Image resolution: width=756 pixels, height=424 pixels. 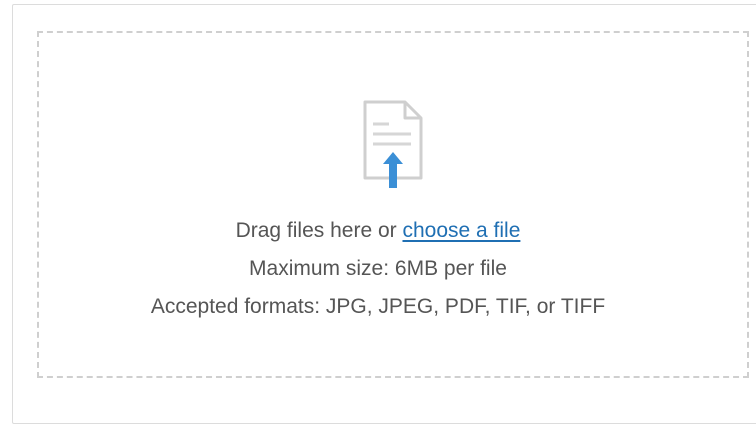 I want to click on drag-prompt-text: Drag files here or, so click(x=319, y=230).